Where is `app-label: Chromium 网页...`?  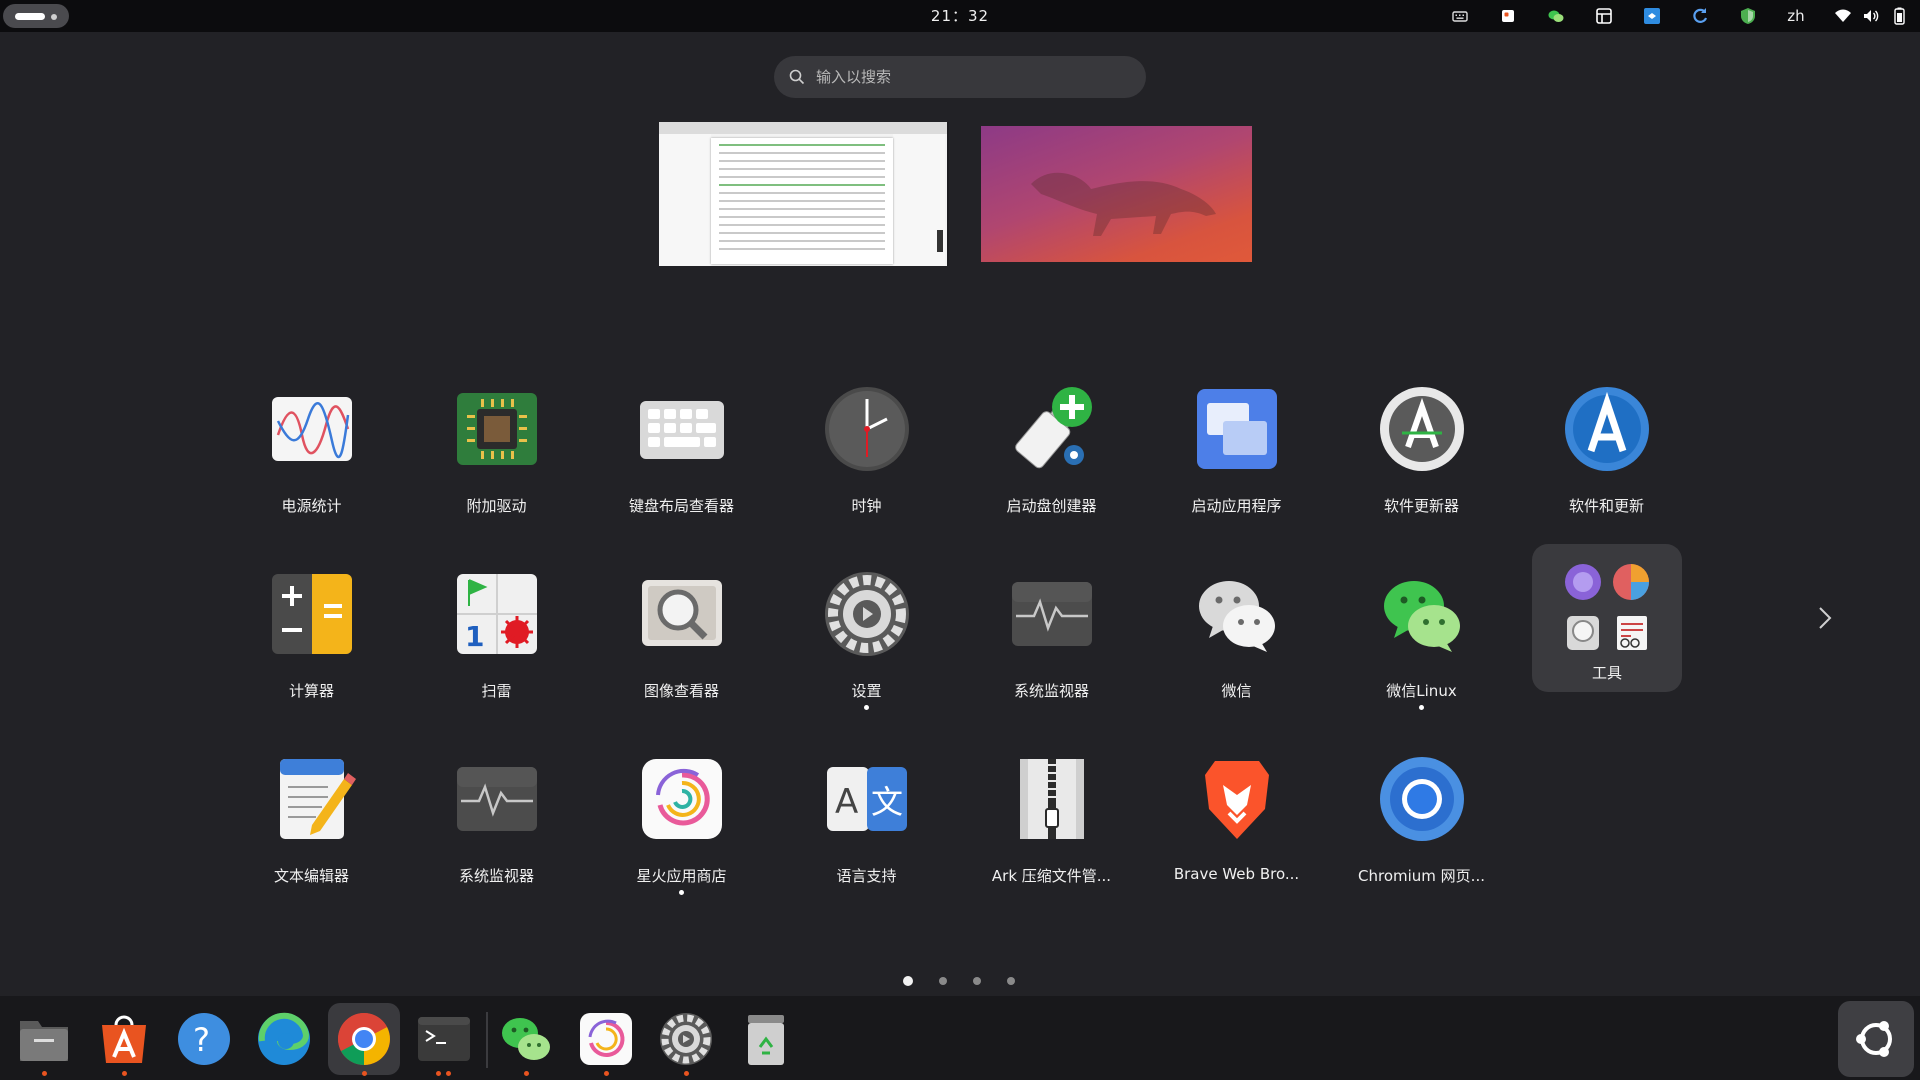
app-label: Chromium 网页... is located at coordinates (1421, 876).